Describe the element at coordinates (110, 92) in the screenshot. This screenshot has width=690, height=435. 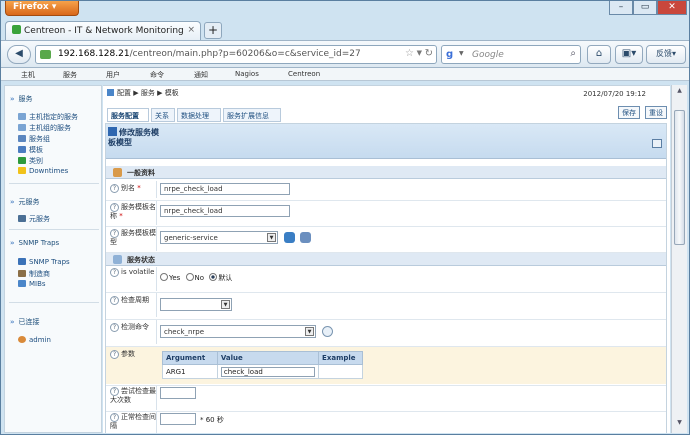
I see `breadcrumb-icon` at that location.